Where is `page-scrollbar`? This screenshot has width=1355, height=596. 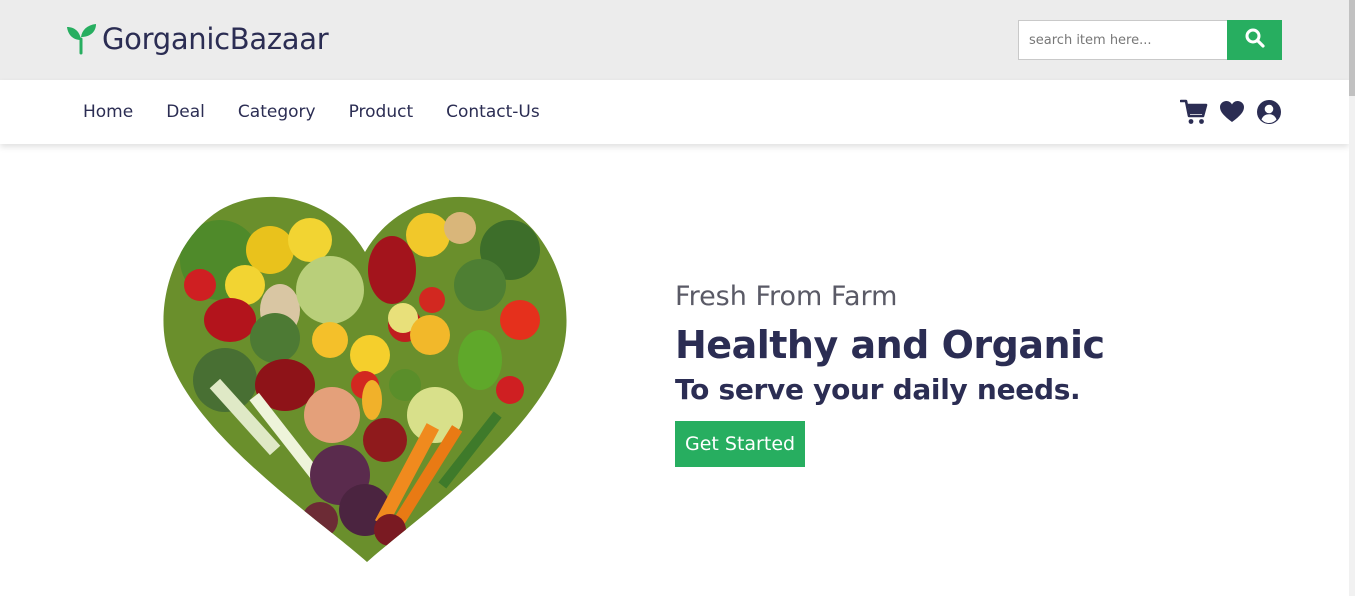
page-scrollbar is located at coordinates (1352, 298).